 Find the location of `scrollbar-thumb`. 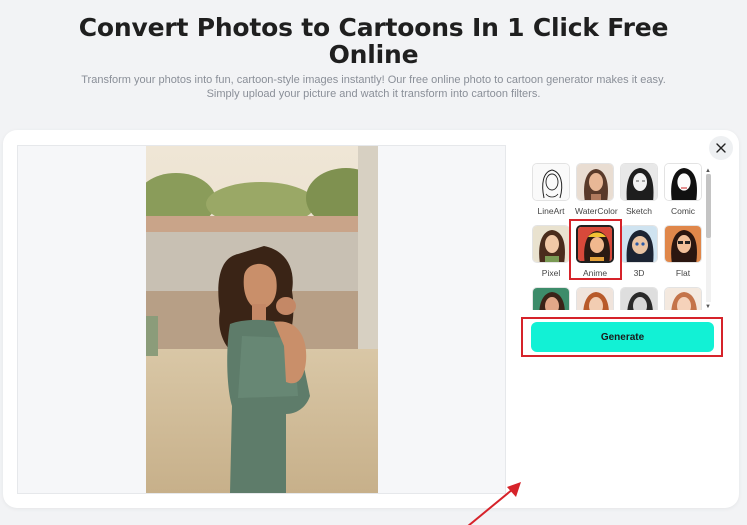

scrollbar-thumb is located at coordinates (708, 206).